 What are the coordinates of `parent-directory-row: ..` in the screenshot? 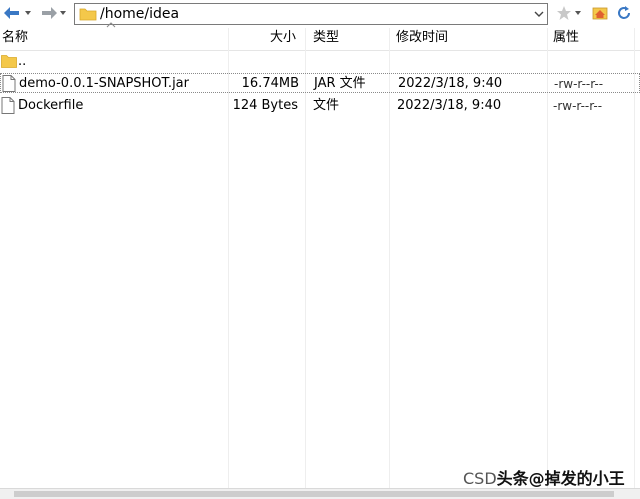 It's located at (320, 62).